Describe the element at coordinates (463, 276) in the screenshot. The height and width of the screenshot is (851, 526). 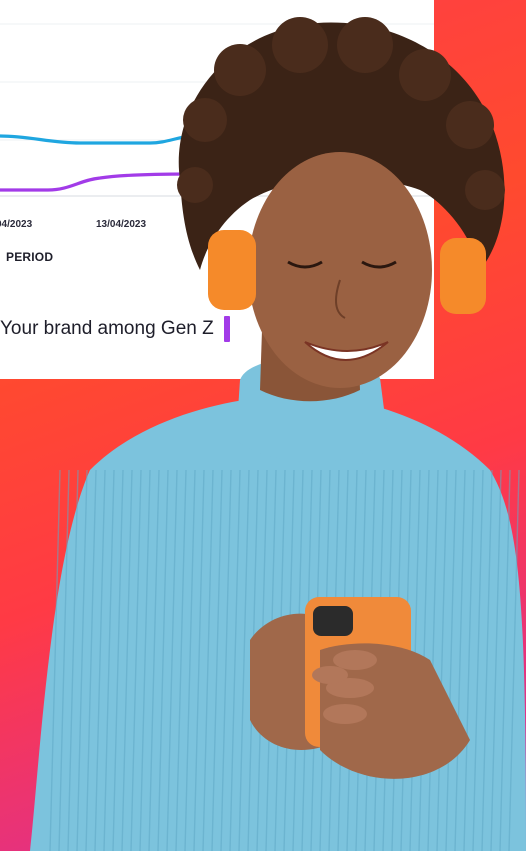
I see `headphones-right-cup` at that location.